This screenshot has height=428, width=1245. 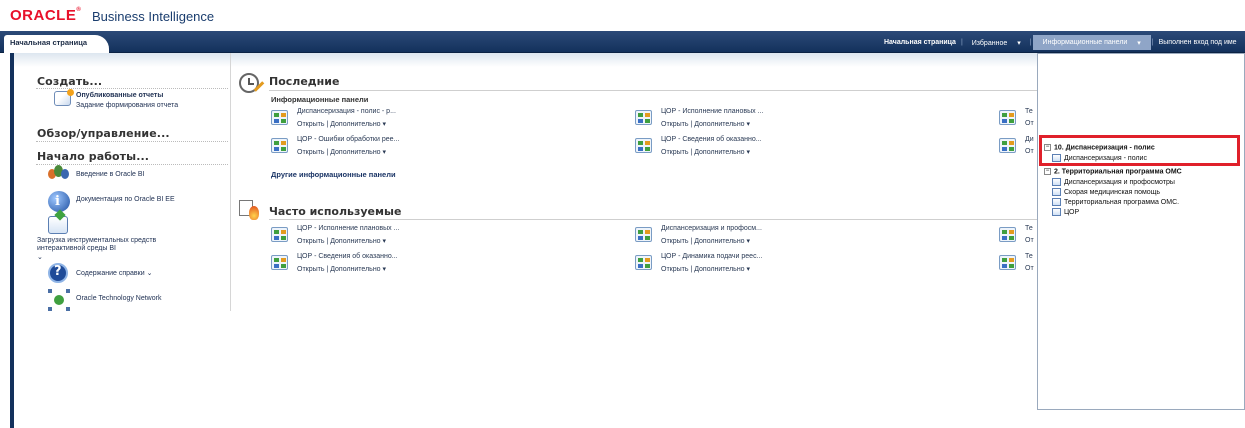 I want to click on recent-subtitle: Информационные панели, so click(x=320, y=99).